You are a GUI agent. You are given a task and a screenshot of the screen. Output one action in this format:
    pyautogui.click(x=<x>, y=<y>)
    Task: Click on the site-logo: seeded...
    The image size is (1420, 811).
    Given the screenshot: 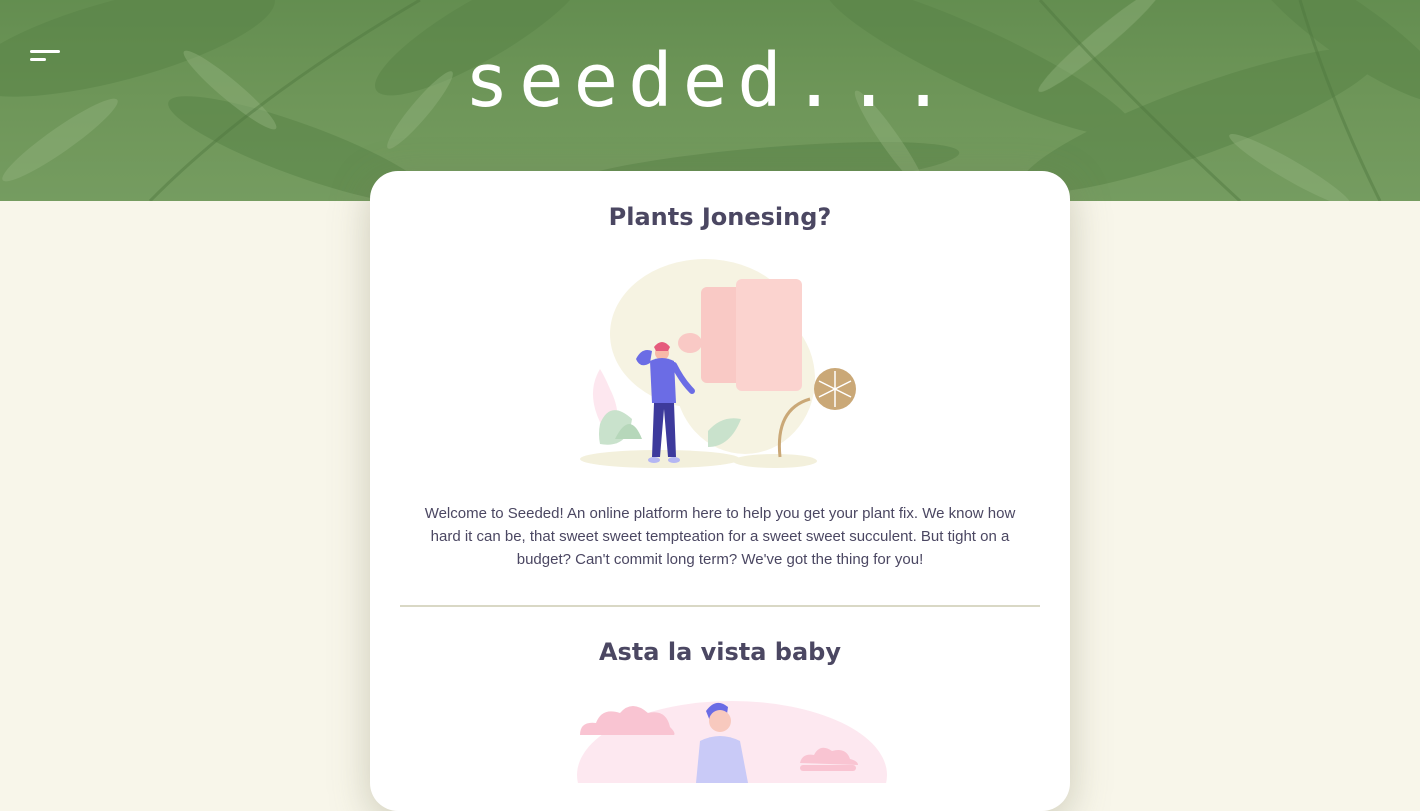 What is the action you would take?
    pyautogui.click(x=710, y=81)
    